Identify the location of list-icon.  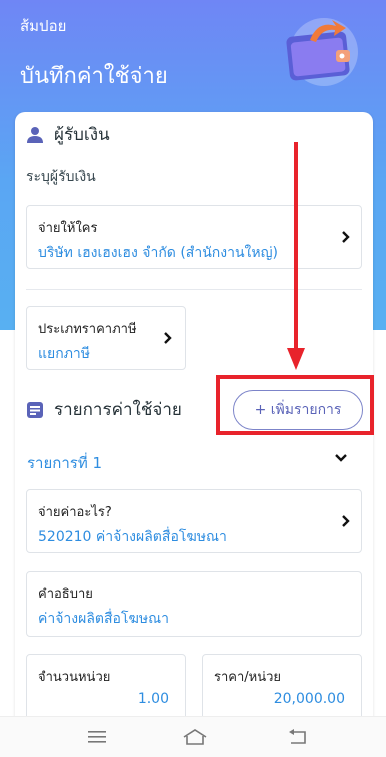
(35, 409).